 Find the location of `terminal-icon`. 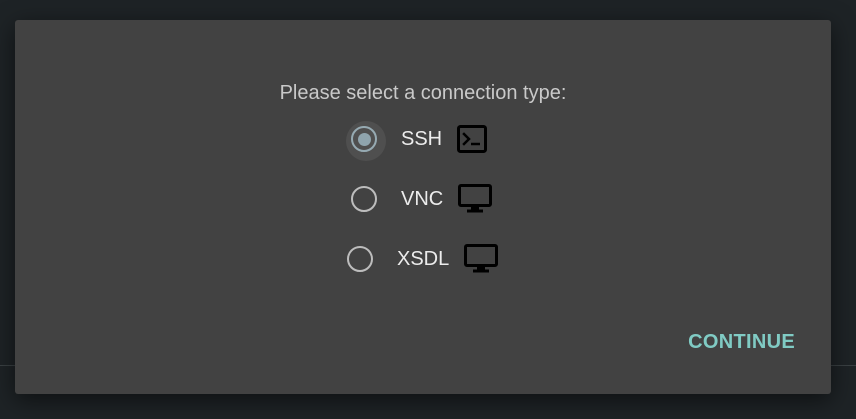

terminal-icon is located at coordinates (472, 139).